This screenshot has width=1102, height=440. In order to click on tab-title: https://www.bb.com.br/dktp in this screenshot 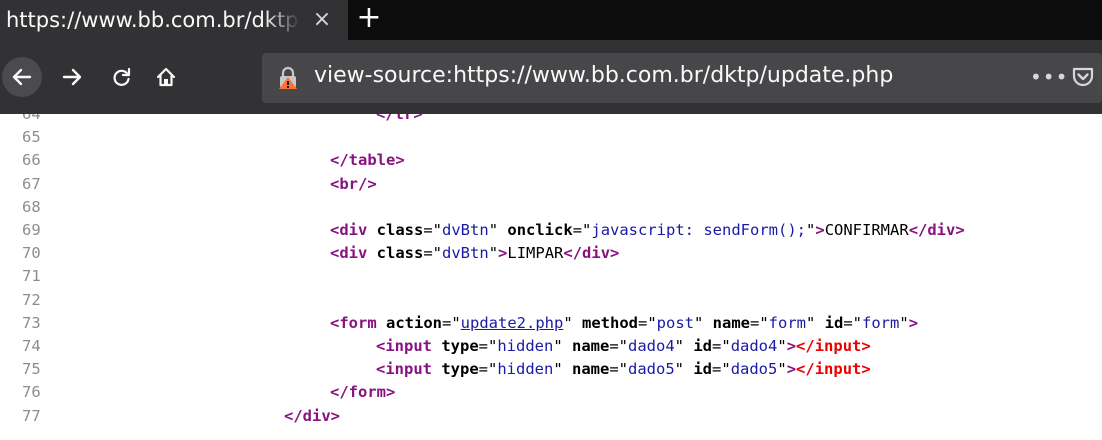, I will do `click(152, 20)`.